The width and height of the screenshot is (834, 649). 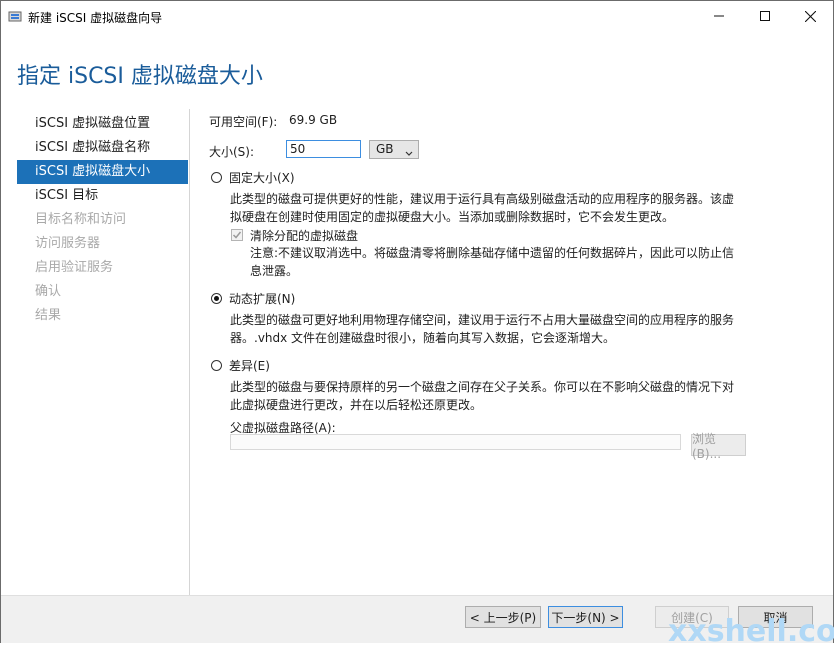 I want to click on nav-item-name: iSCSI 虚拟磁盘名称, so click(x=102, y=148).